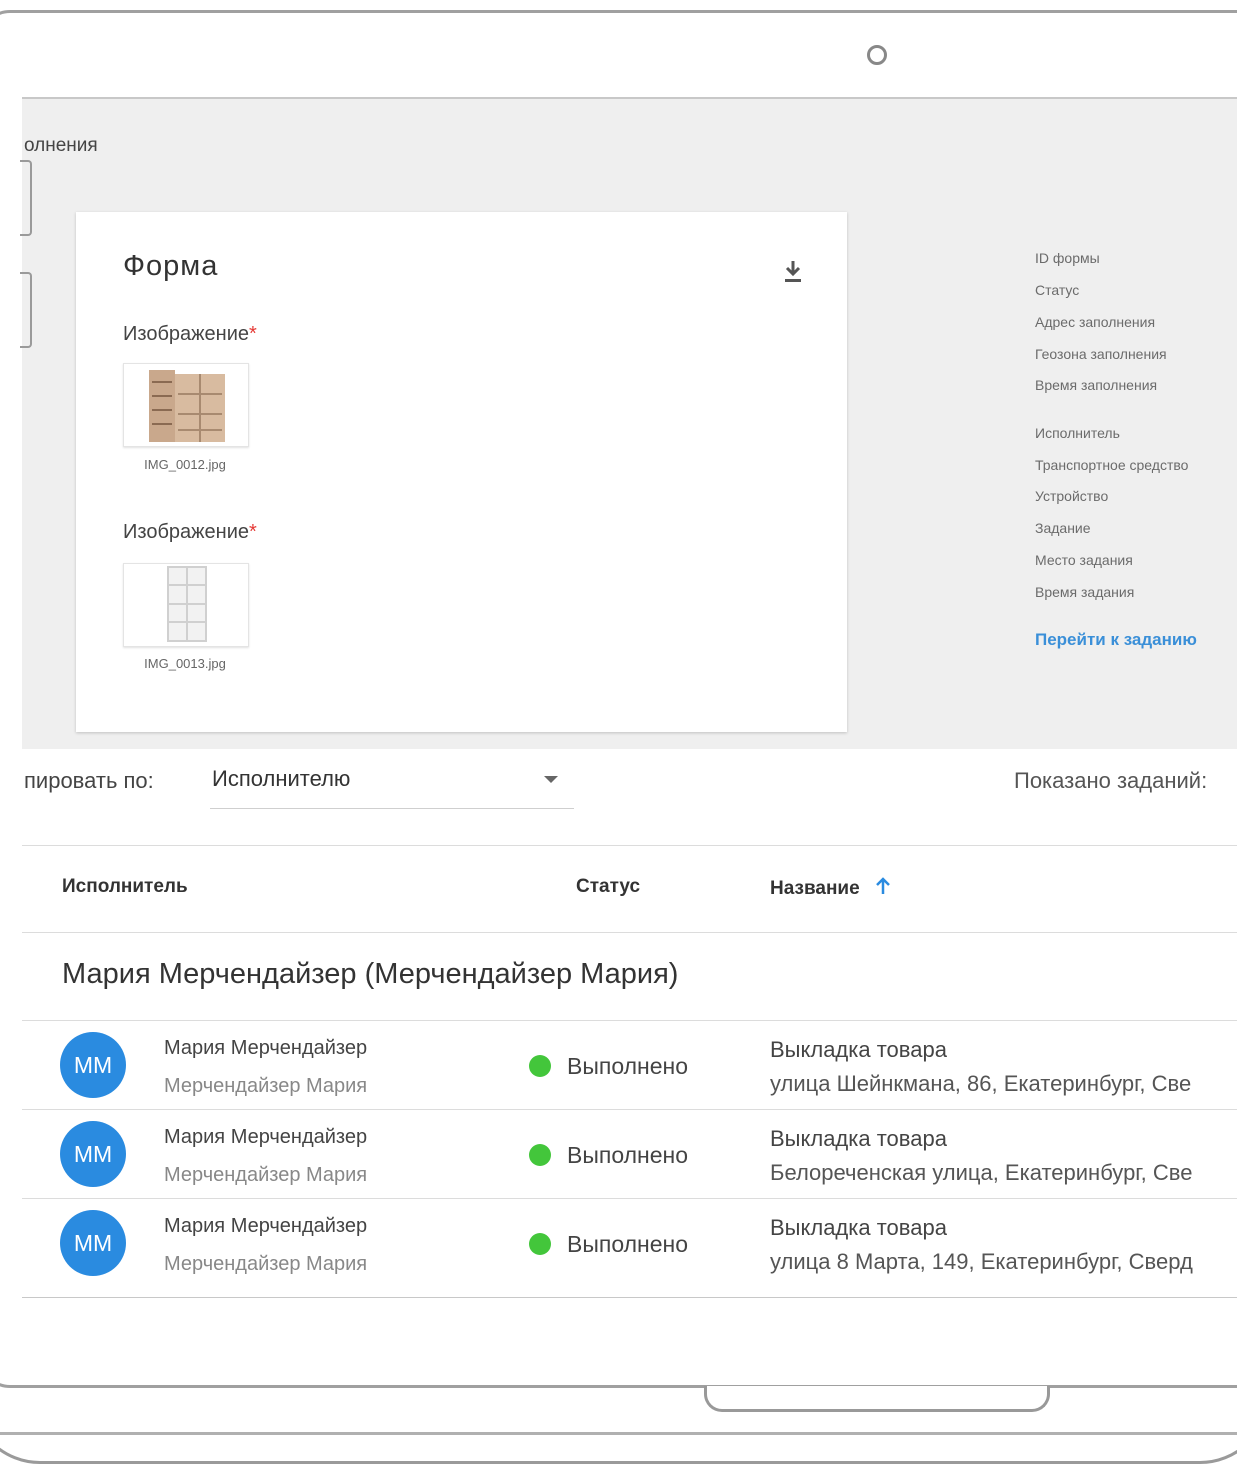 The height and width of the screenshot is (1476, 1237). Describe the element at coordinates (618, 1433) in the screenshot. I see `device-base` at that location.